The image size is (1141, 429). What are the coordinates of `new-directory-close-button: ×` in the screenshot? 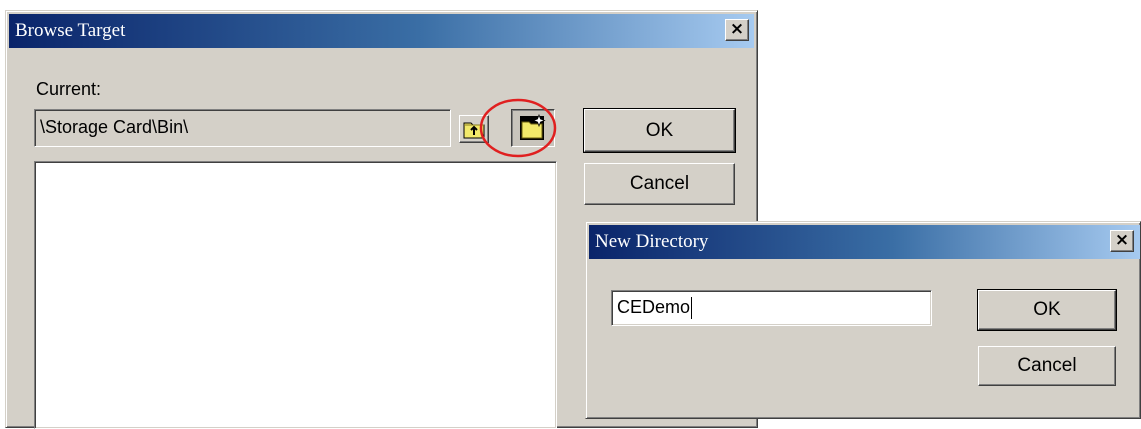 It's located at (1122, 241).